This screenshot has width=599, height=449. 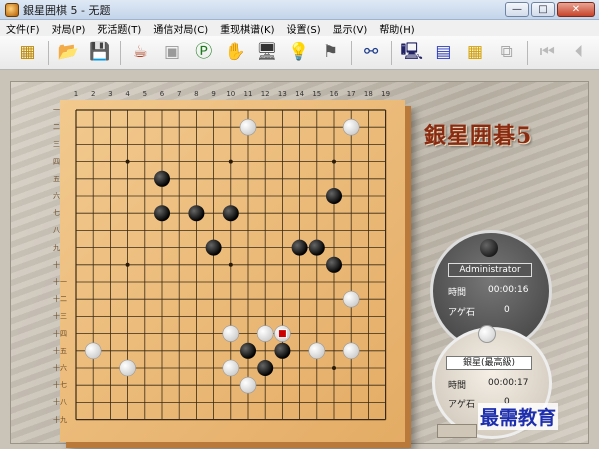 I want to click on white-time-label: 時間, so click(x=457, y=386).